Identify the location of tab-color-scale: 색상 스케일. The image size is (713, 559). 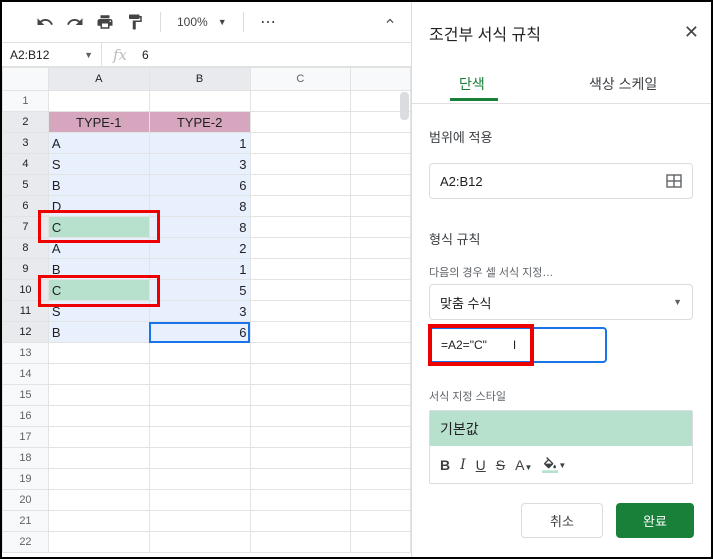
(623, 84).